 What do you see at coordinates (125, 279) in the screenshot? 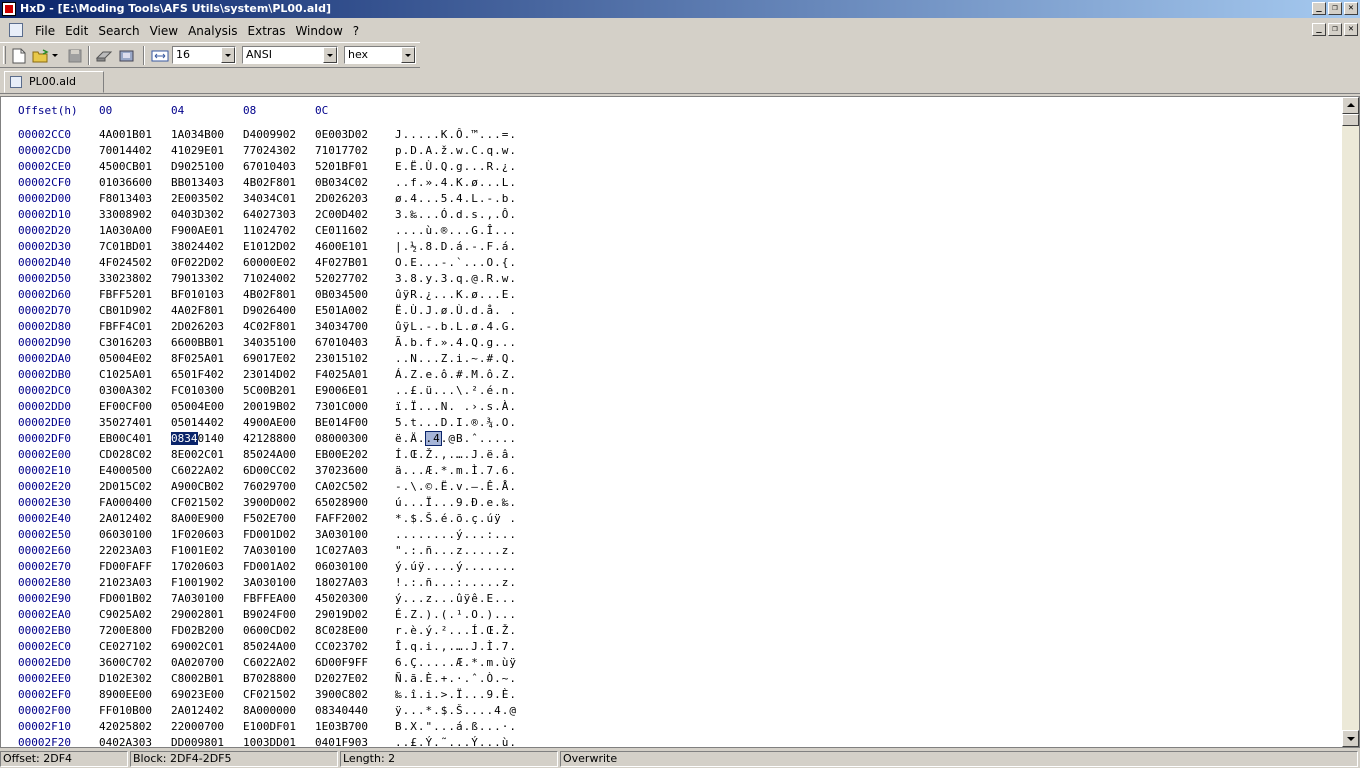
I see `hex-group-cell: 33023802` at bounding box center [125, 279].